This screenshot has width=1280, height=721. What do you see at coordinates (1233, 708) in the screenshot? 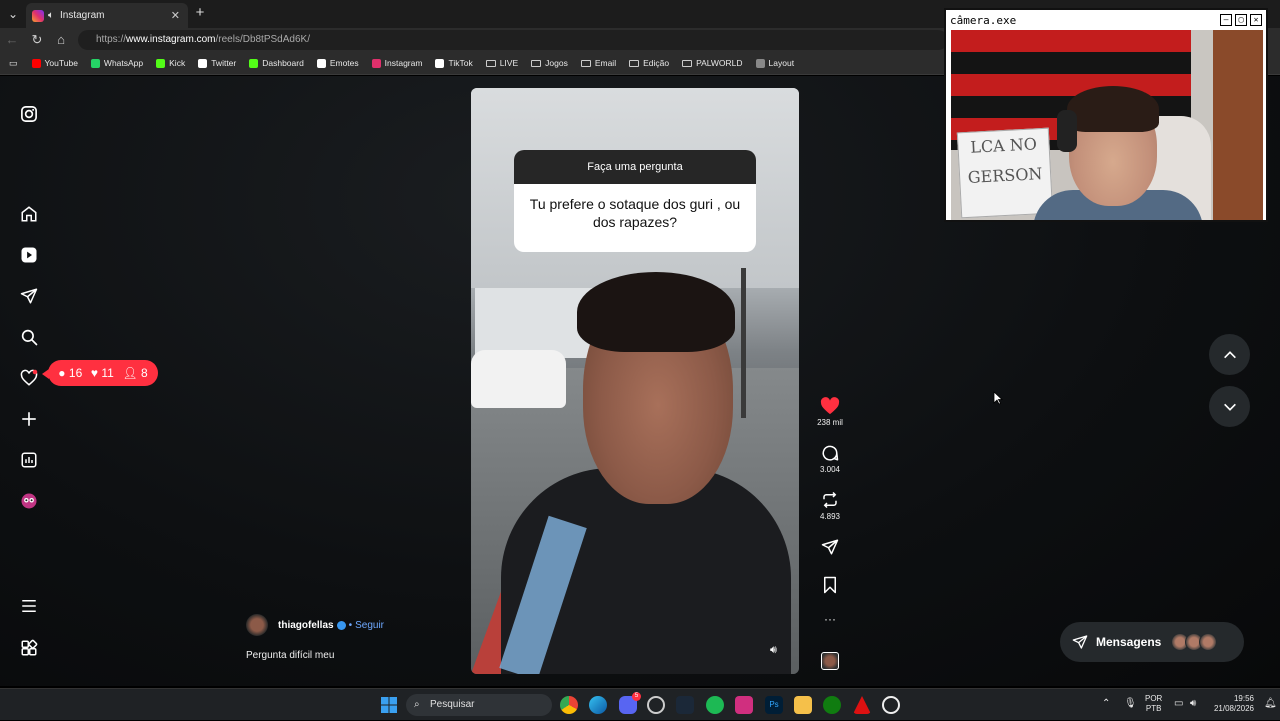
I see `clock-date: 21/08/2026` at bounding box center [1233, 708].